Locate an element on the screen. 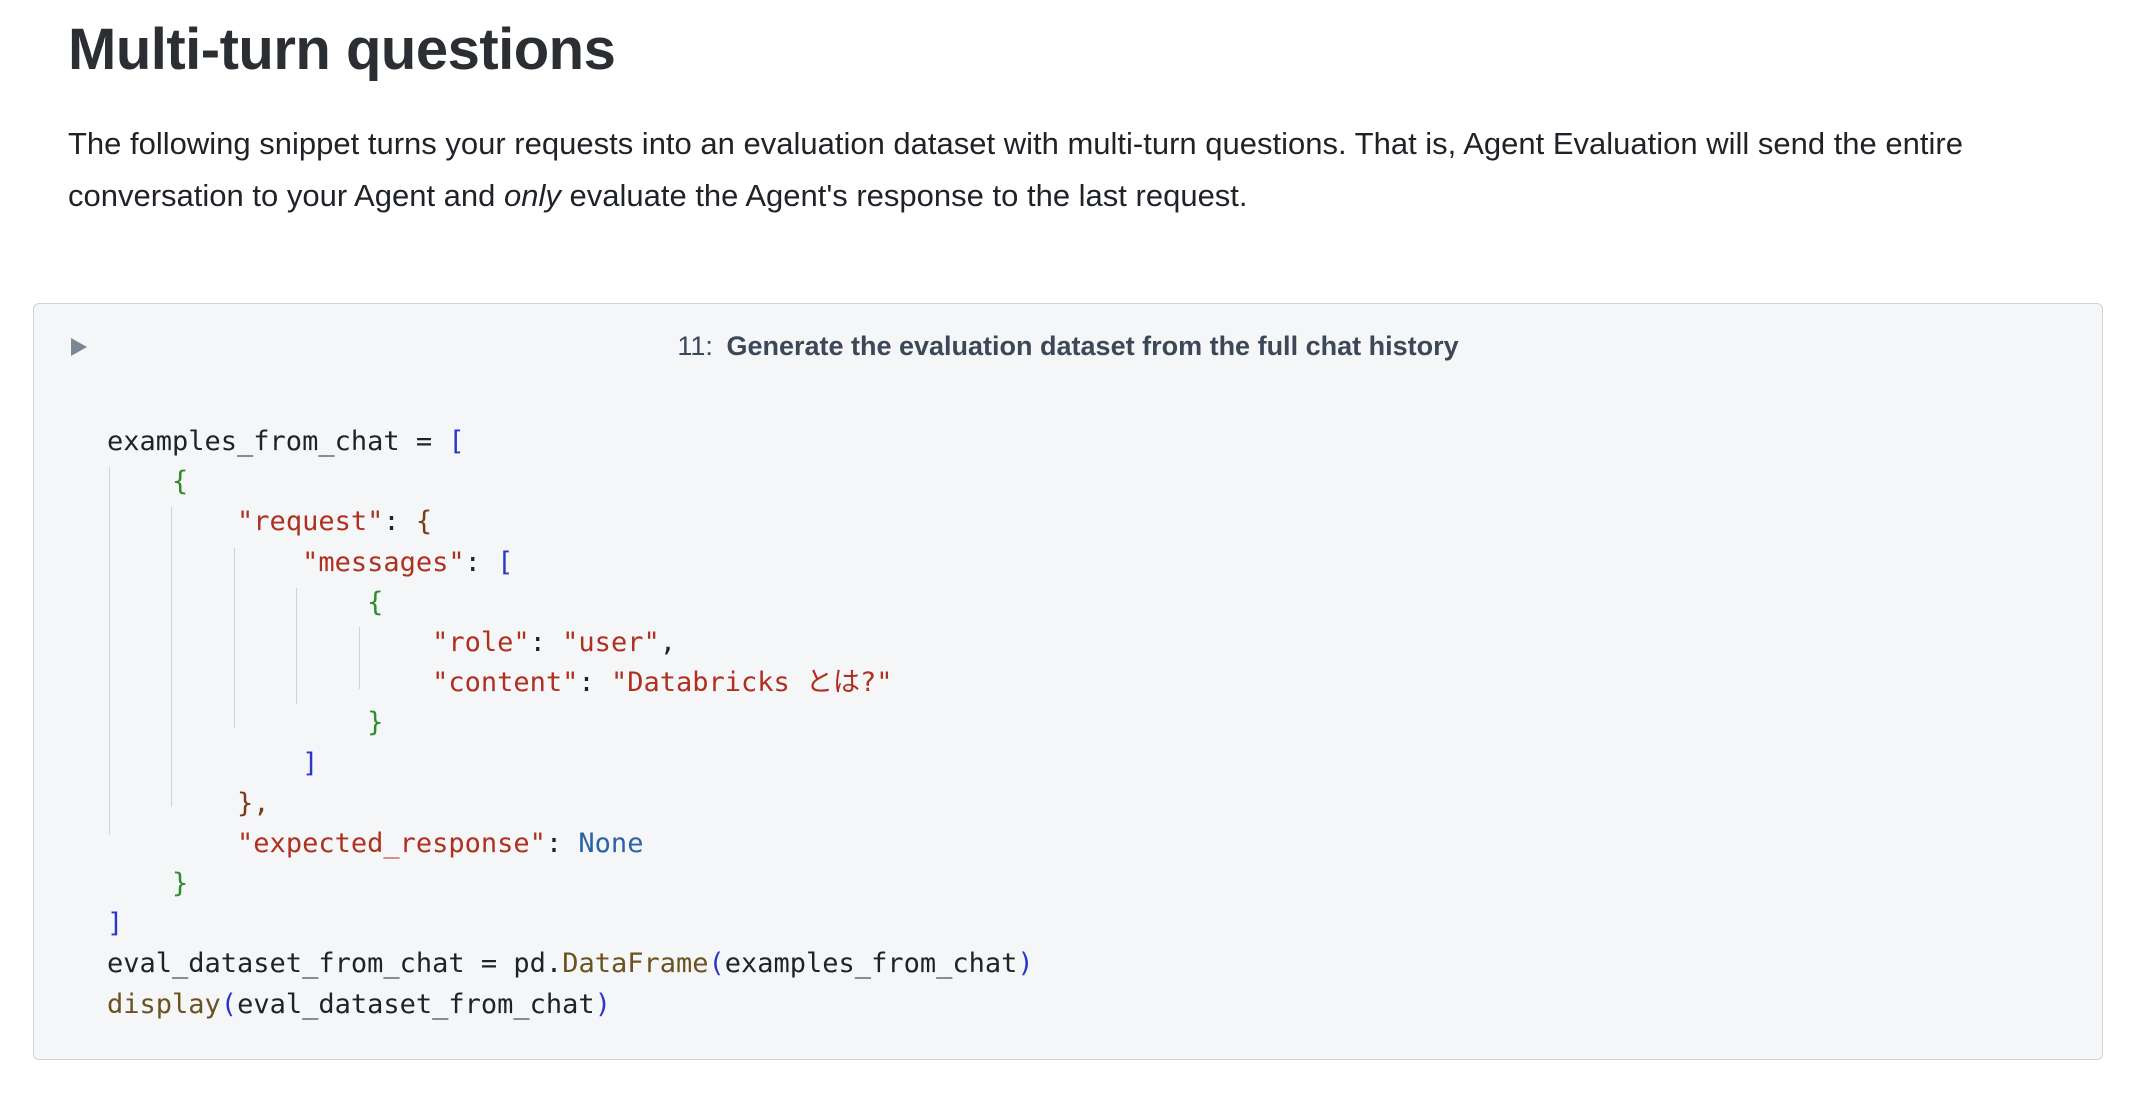 Image resolution: width=2140 pixels, height=1098 pixels. code-token: , is located at coordinates (667, 642).